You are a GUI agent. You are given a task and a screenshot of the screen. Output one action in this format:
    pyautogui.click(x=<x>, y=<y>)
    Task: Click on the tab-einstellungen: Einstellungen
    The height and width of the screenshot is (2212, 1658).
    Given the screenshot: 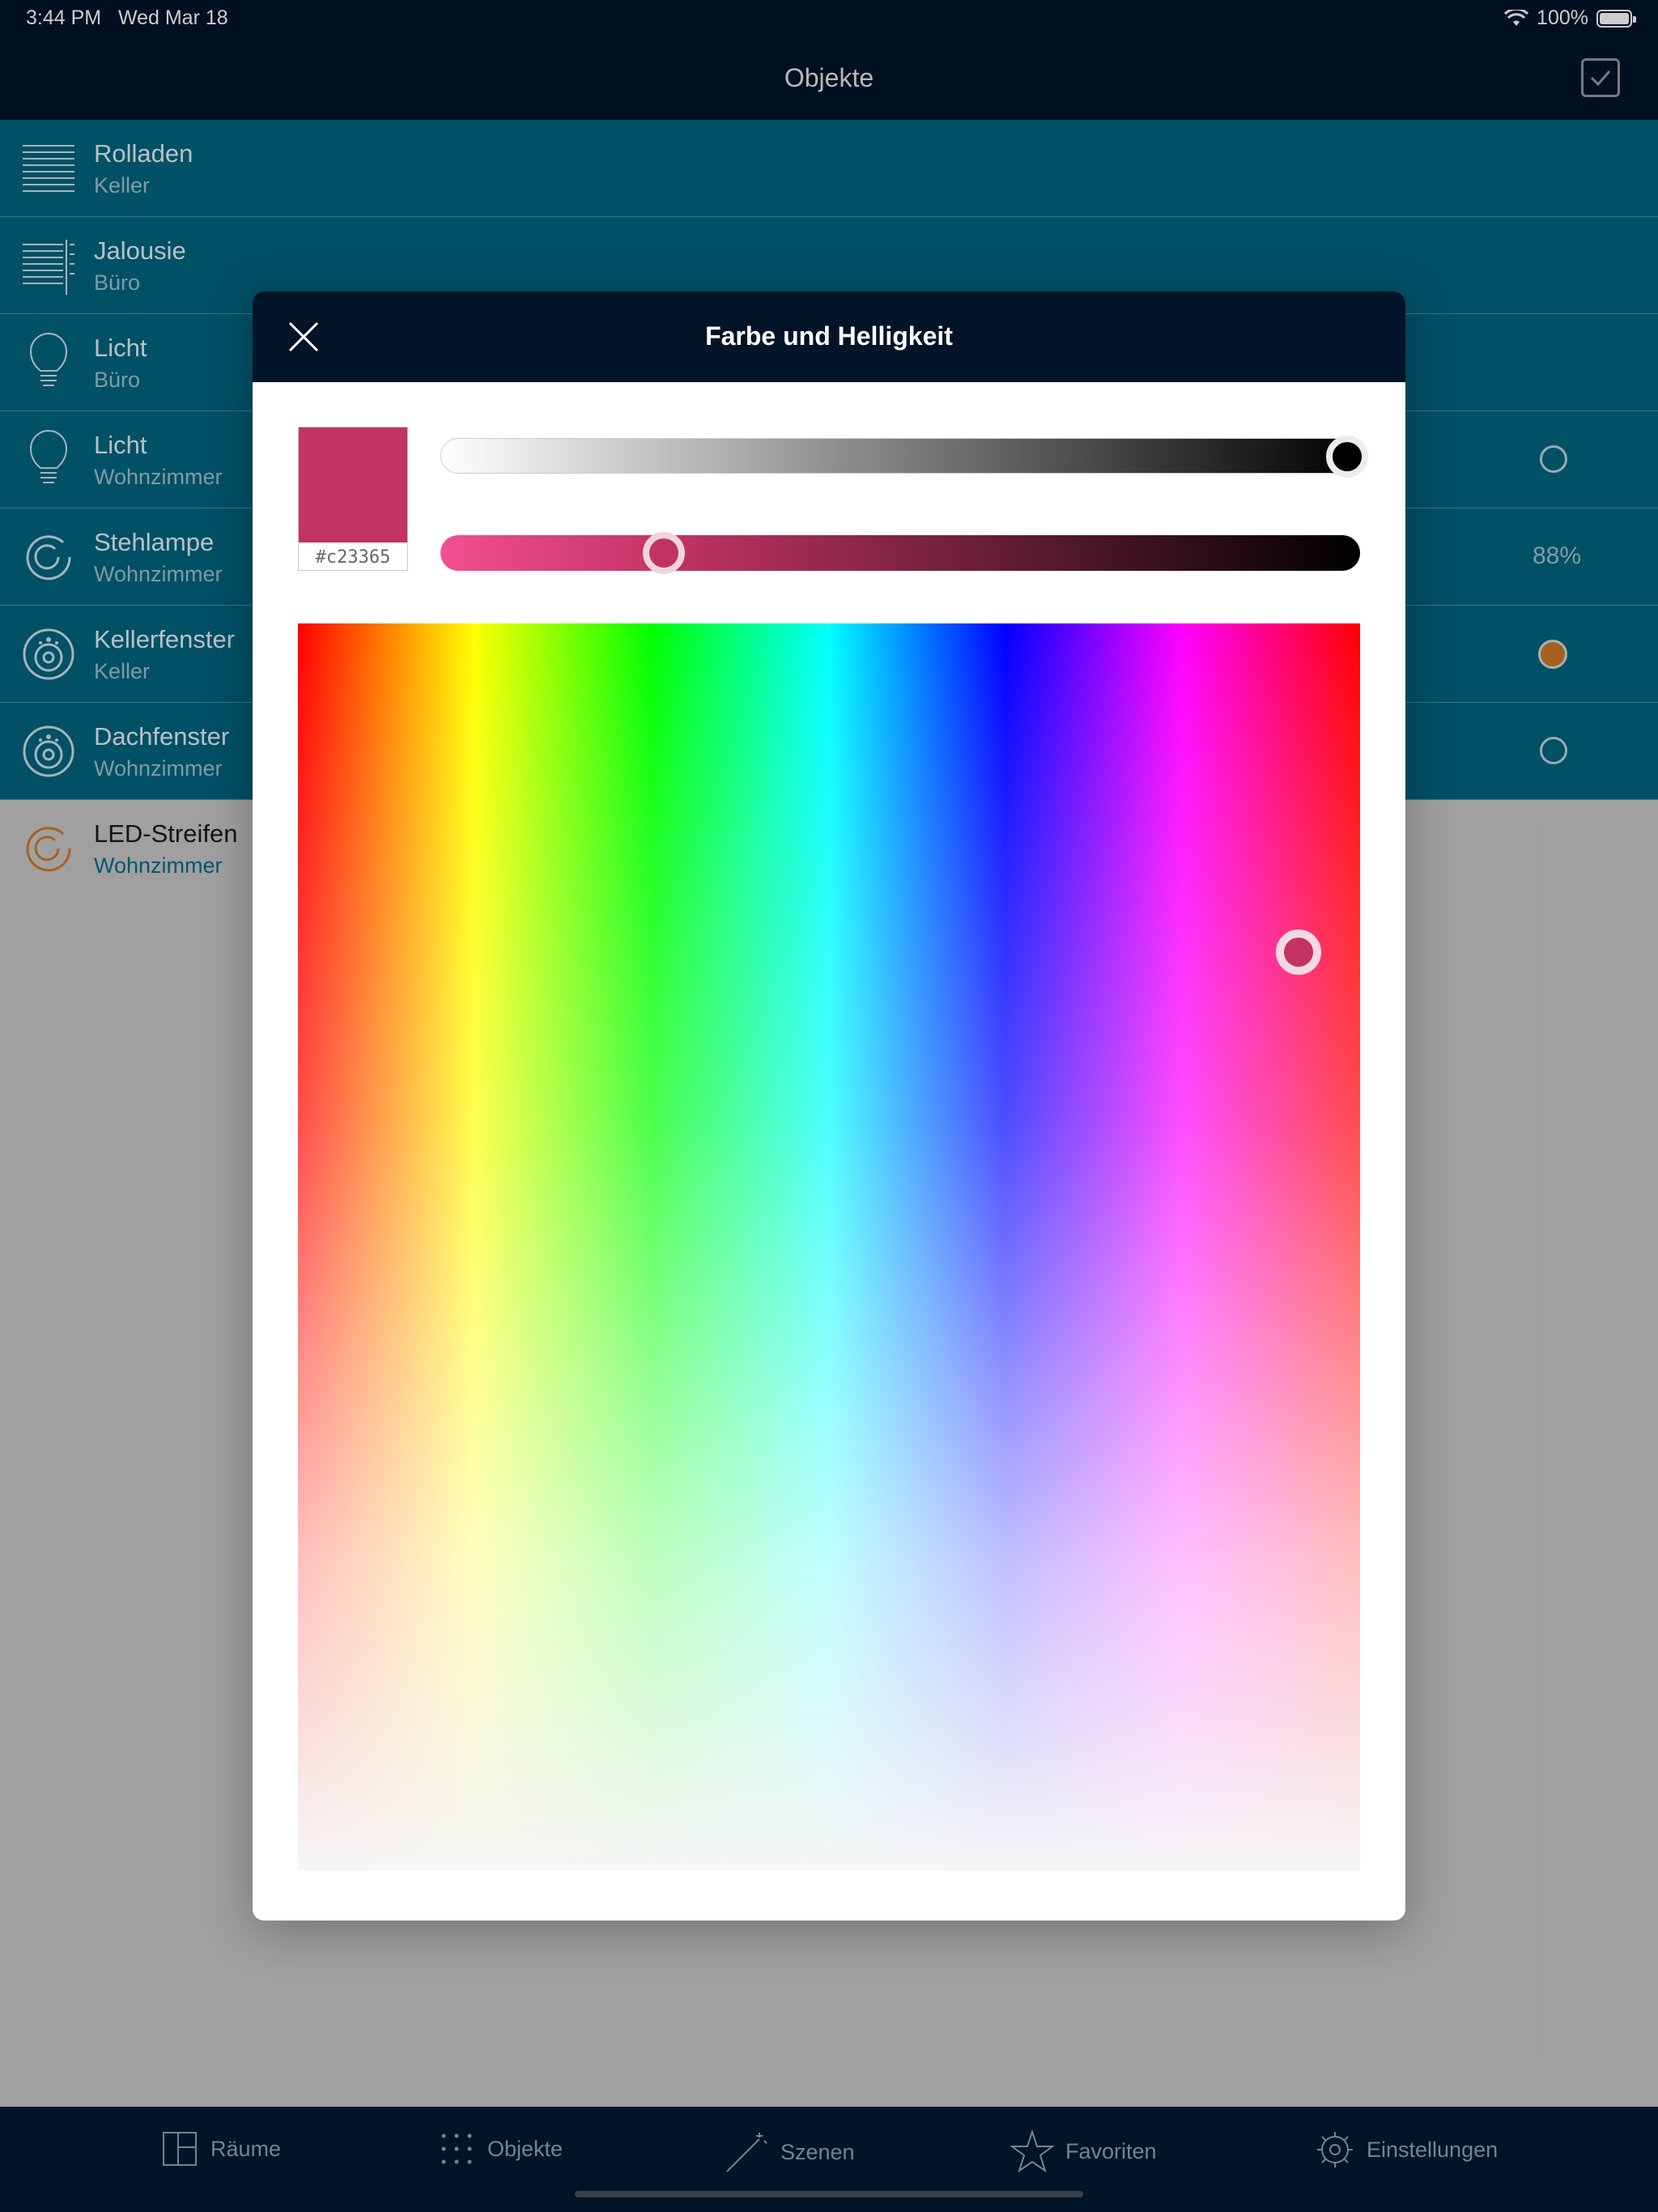 What is the action you would take?
    pyautogui.click(x=1406, y=2149)
    